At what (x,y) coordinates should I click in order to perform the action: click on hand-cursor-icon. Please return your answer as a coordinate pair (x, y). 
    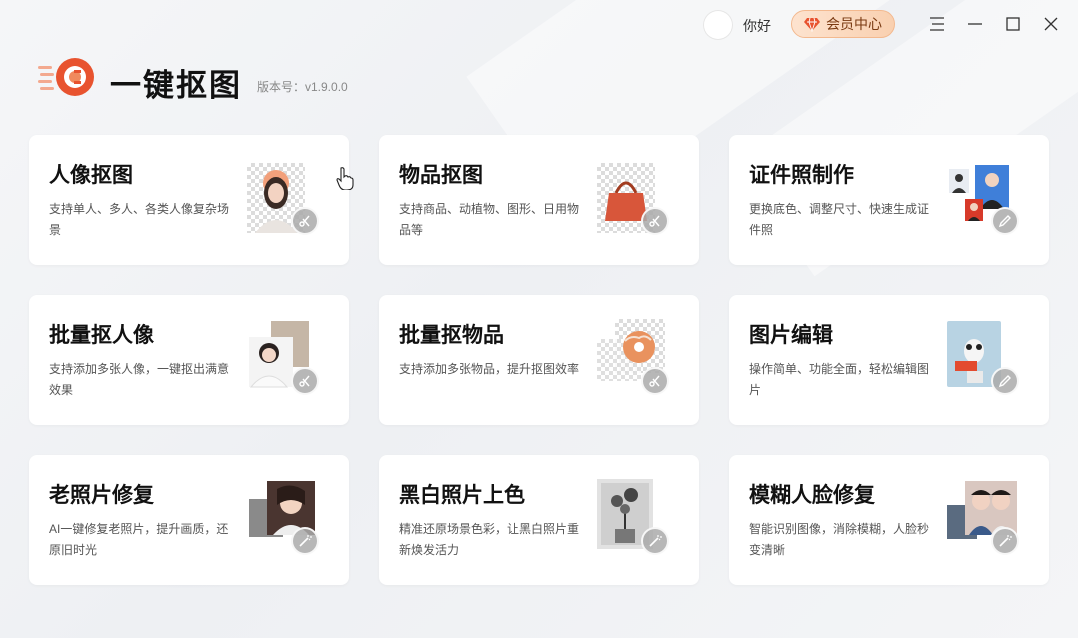
    Looking at the image, I should click on (345, 178).